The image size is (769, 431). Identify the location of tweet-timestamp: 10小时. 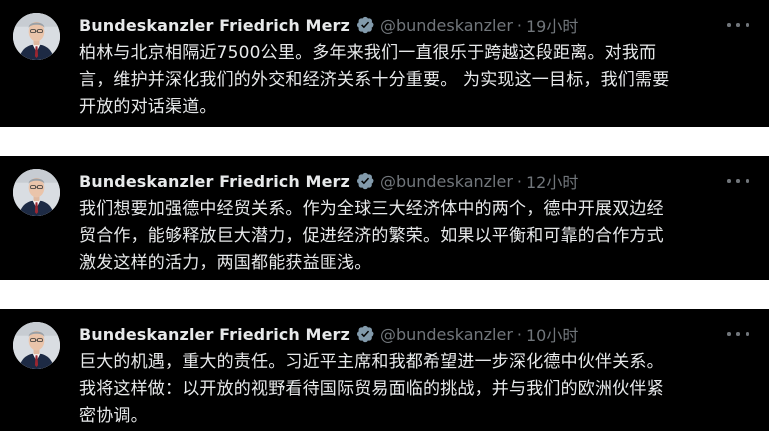
(552, 334).